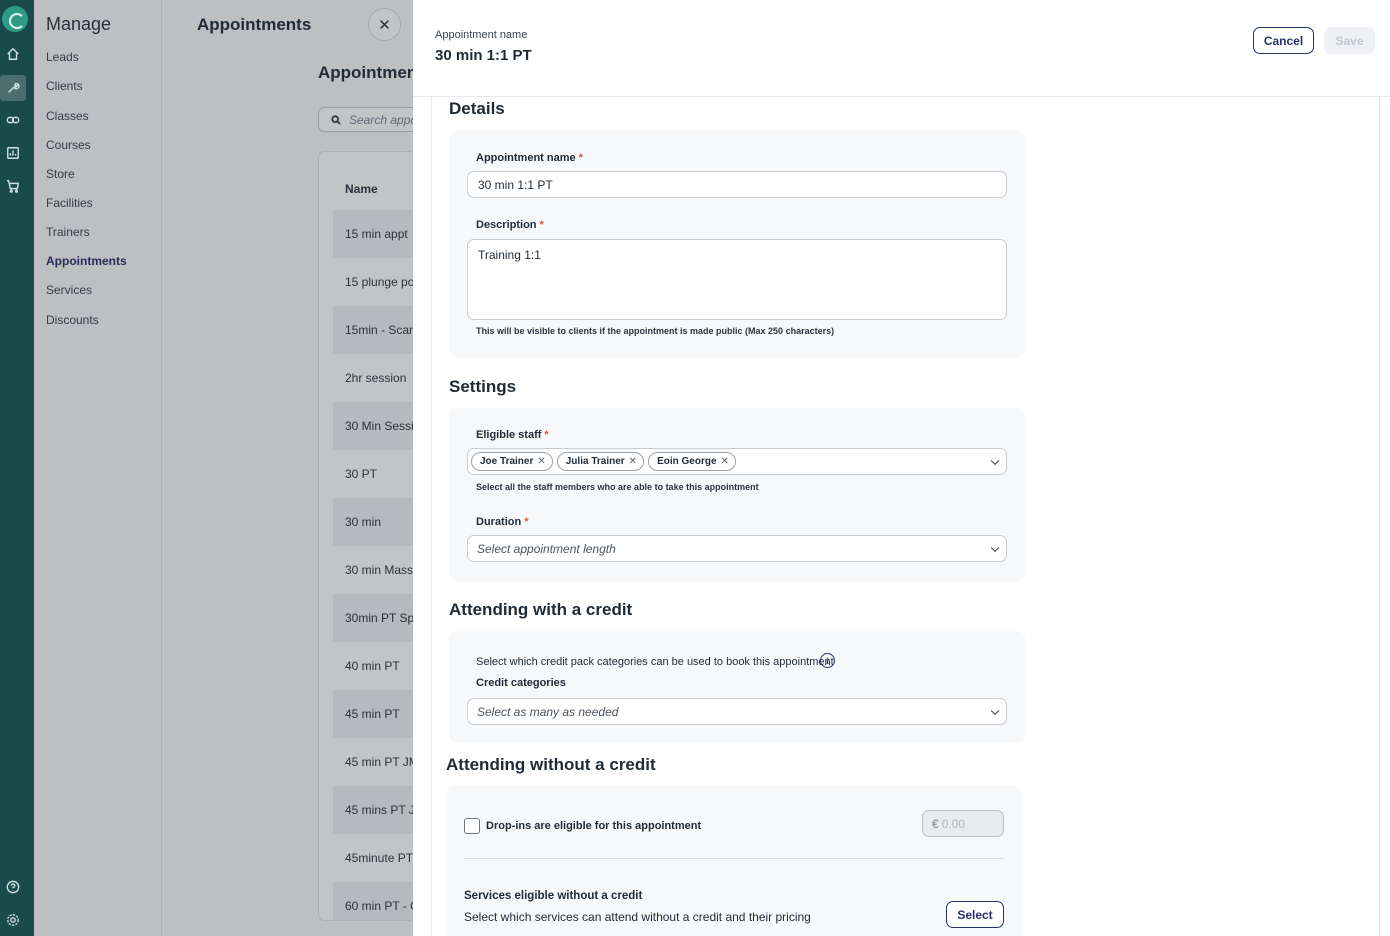 This screenshot has height=936, width=1390. I want to click on save-button: Save, so click(1349, 40).